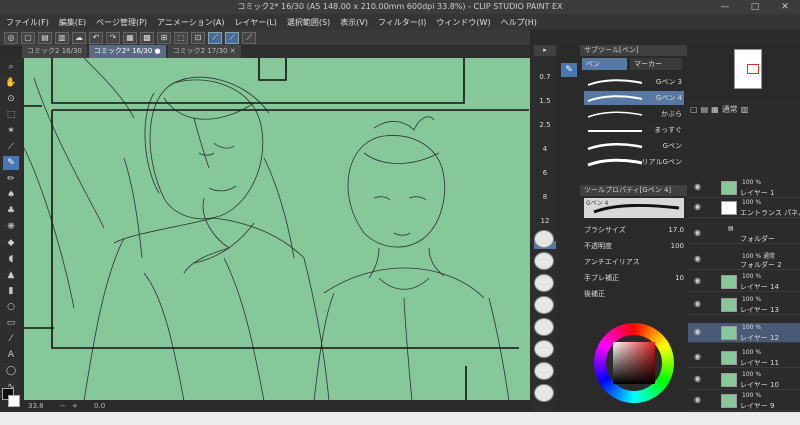 The image size is (800, 425). What do you see at coordinates (634, 246) in the screenshot?
I see `opacity-row: 不透明度 100` at bounding box center [634, 246].